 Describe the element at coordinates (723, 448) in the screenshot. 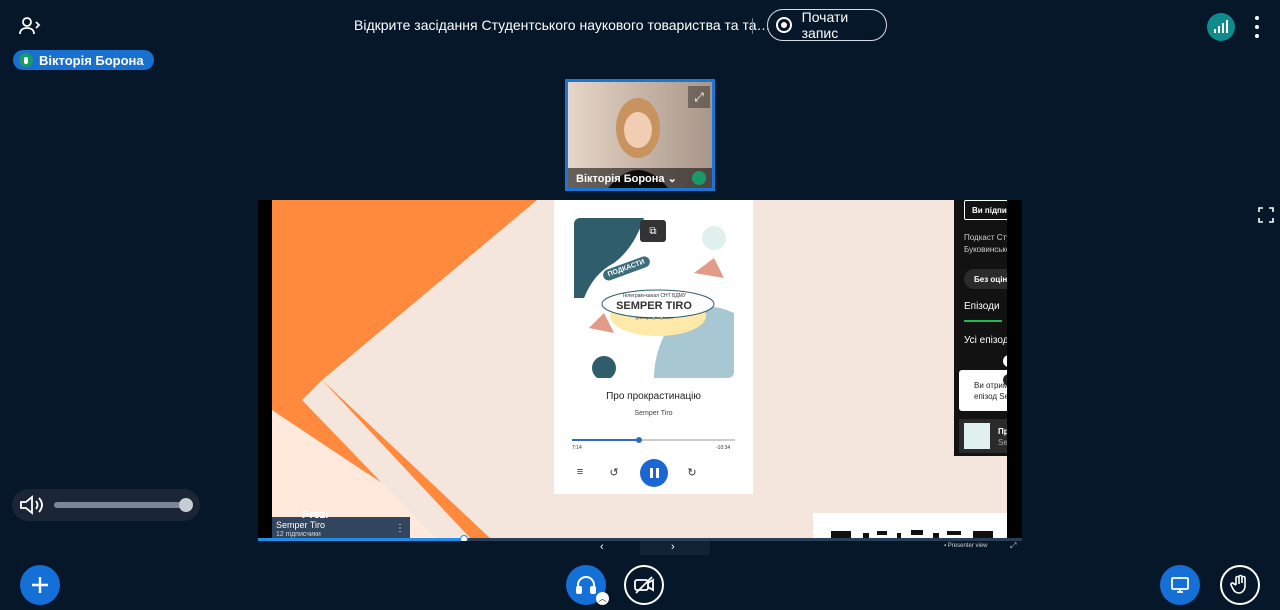

I see `time-remaining: -10:34` at that location.